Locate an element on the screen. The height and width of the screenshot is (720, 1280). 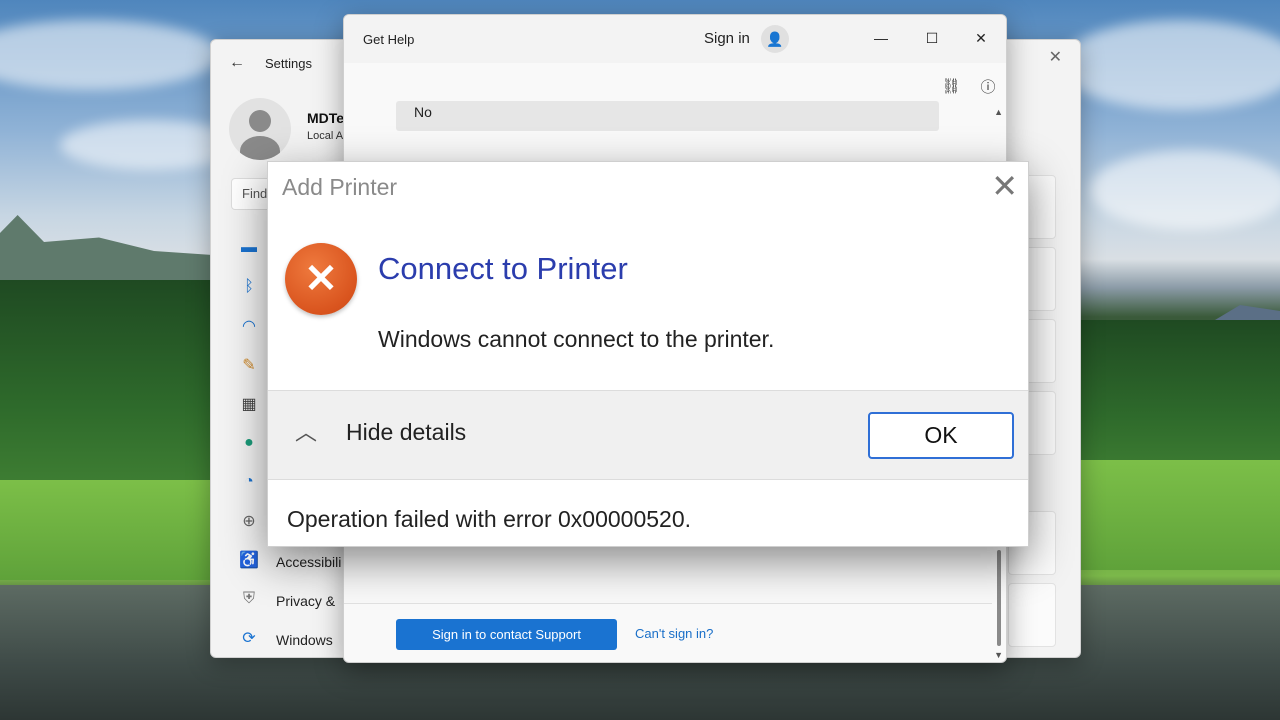
share-icon: ⛓ is located at coordinates (951, 86).